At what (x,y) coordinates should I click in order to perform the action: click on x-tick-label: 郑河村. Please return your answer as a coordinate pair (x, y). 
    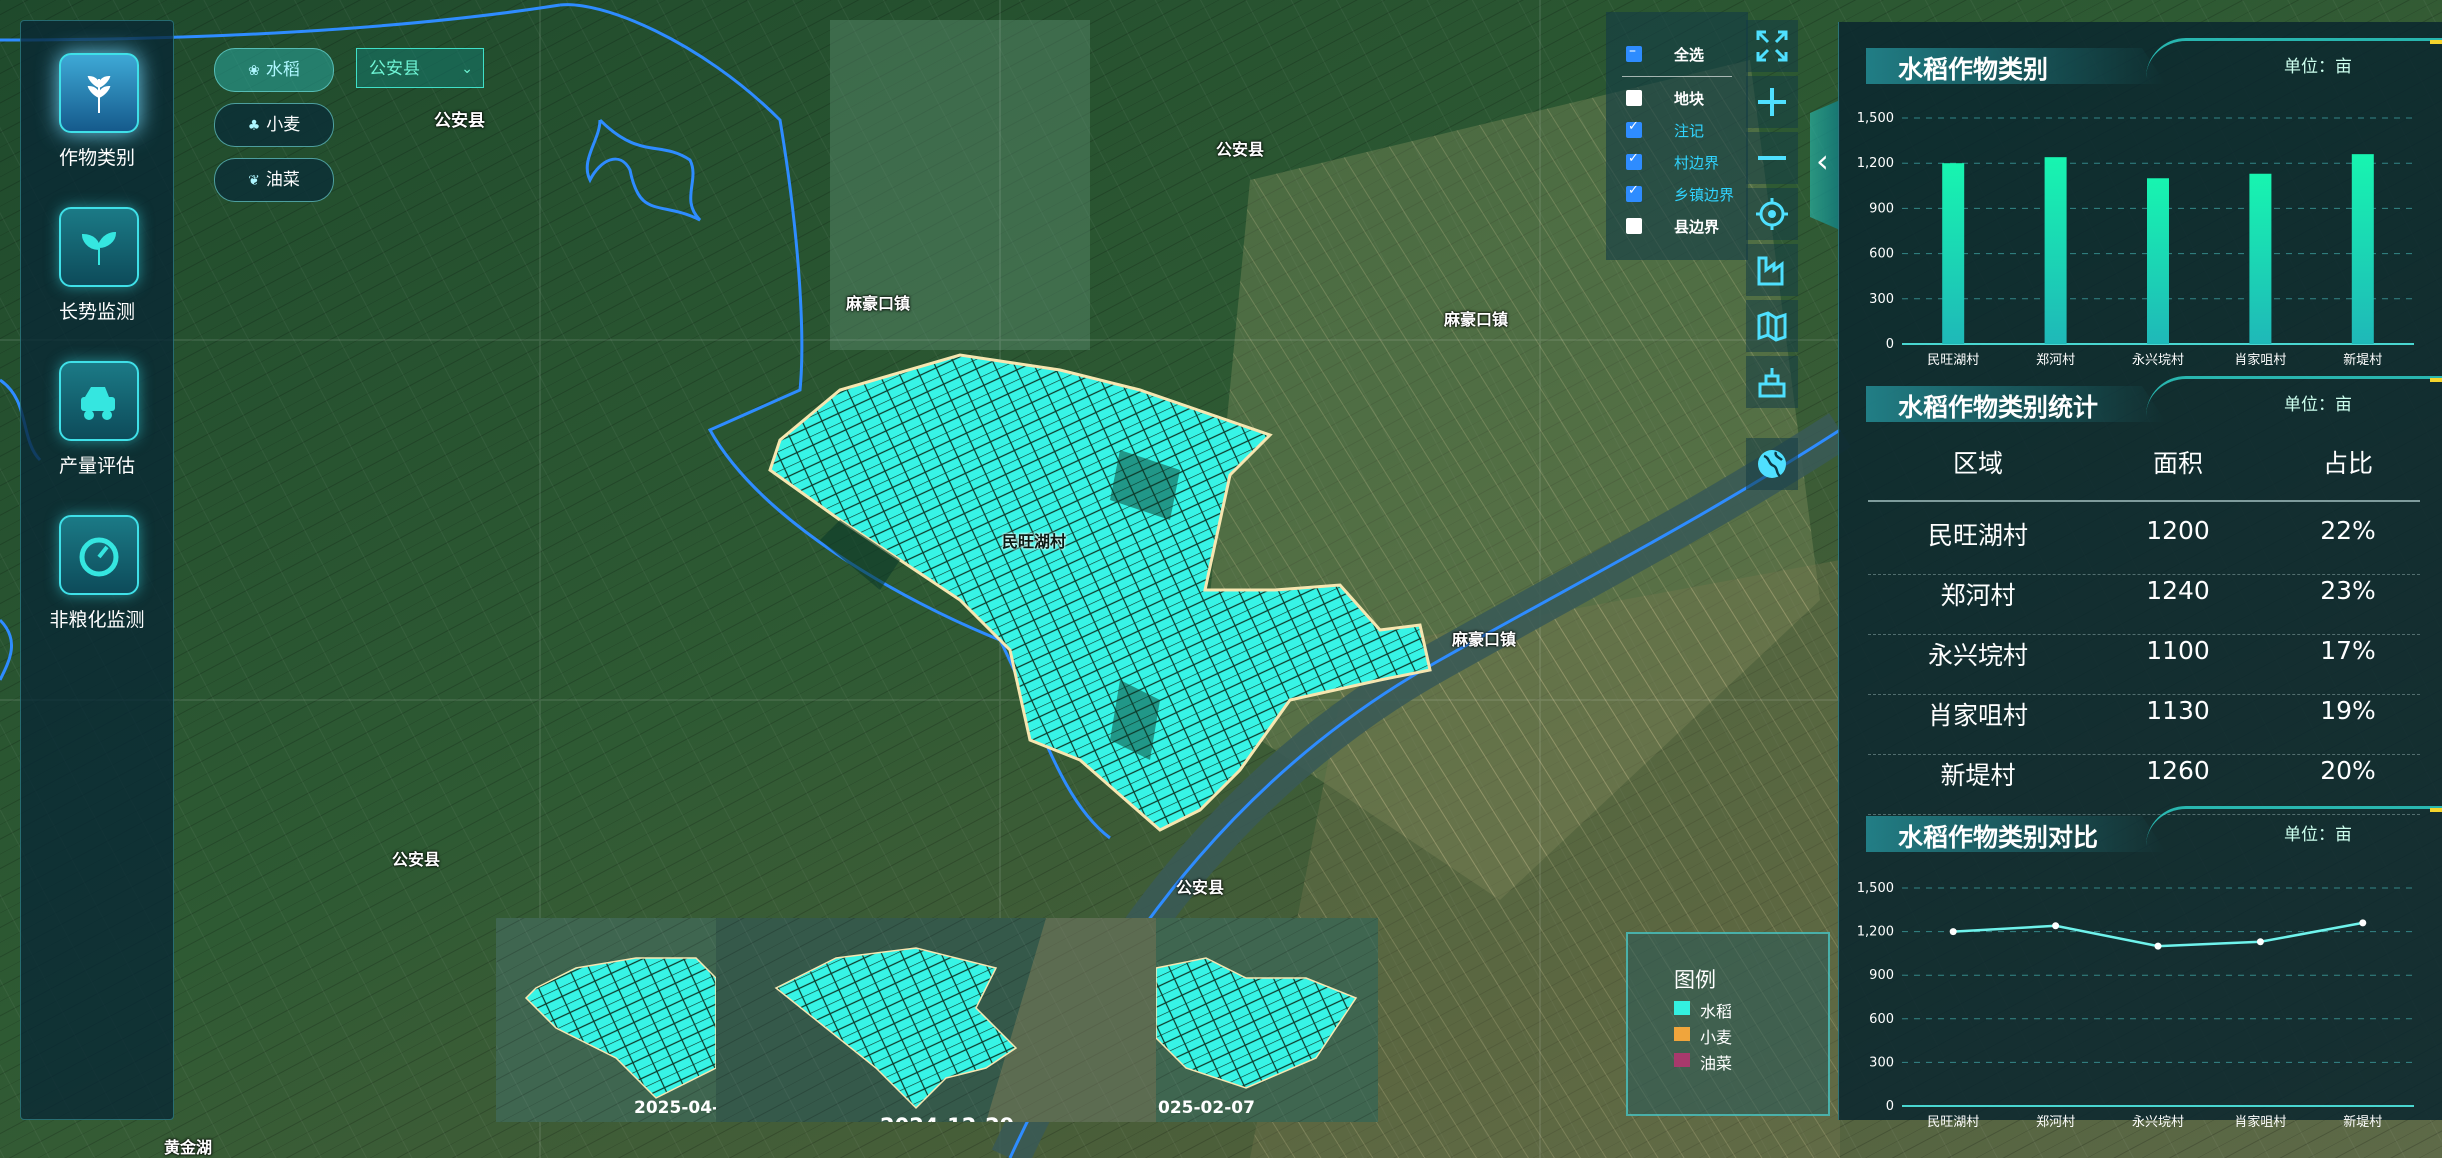
    Looking at the image, I should click on (2055, 360).